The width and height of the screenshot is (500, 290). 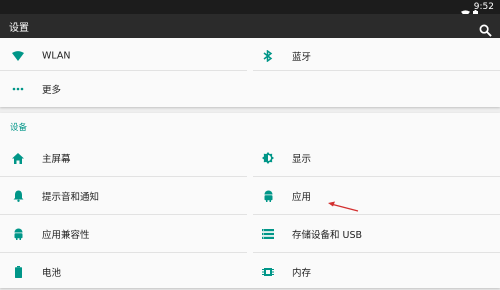 What do you see at coordinates (343, 206) in the screenshot?
I see `annotation-arrow` at bounding box center [343, 206].